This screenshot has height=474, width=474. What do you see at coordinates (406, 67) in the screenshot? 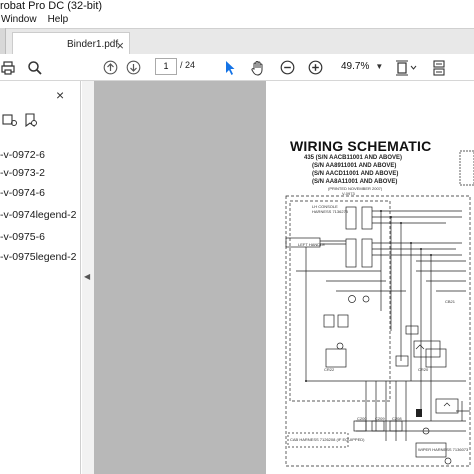
I see `page-fit-icon` at bounding box center [406, 67].